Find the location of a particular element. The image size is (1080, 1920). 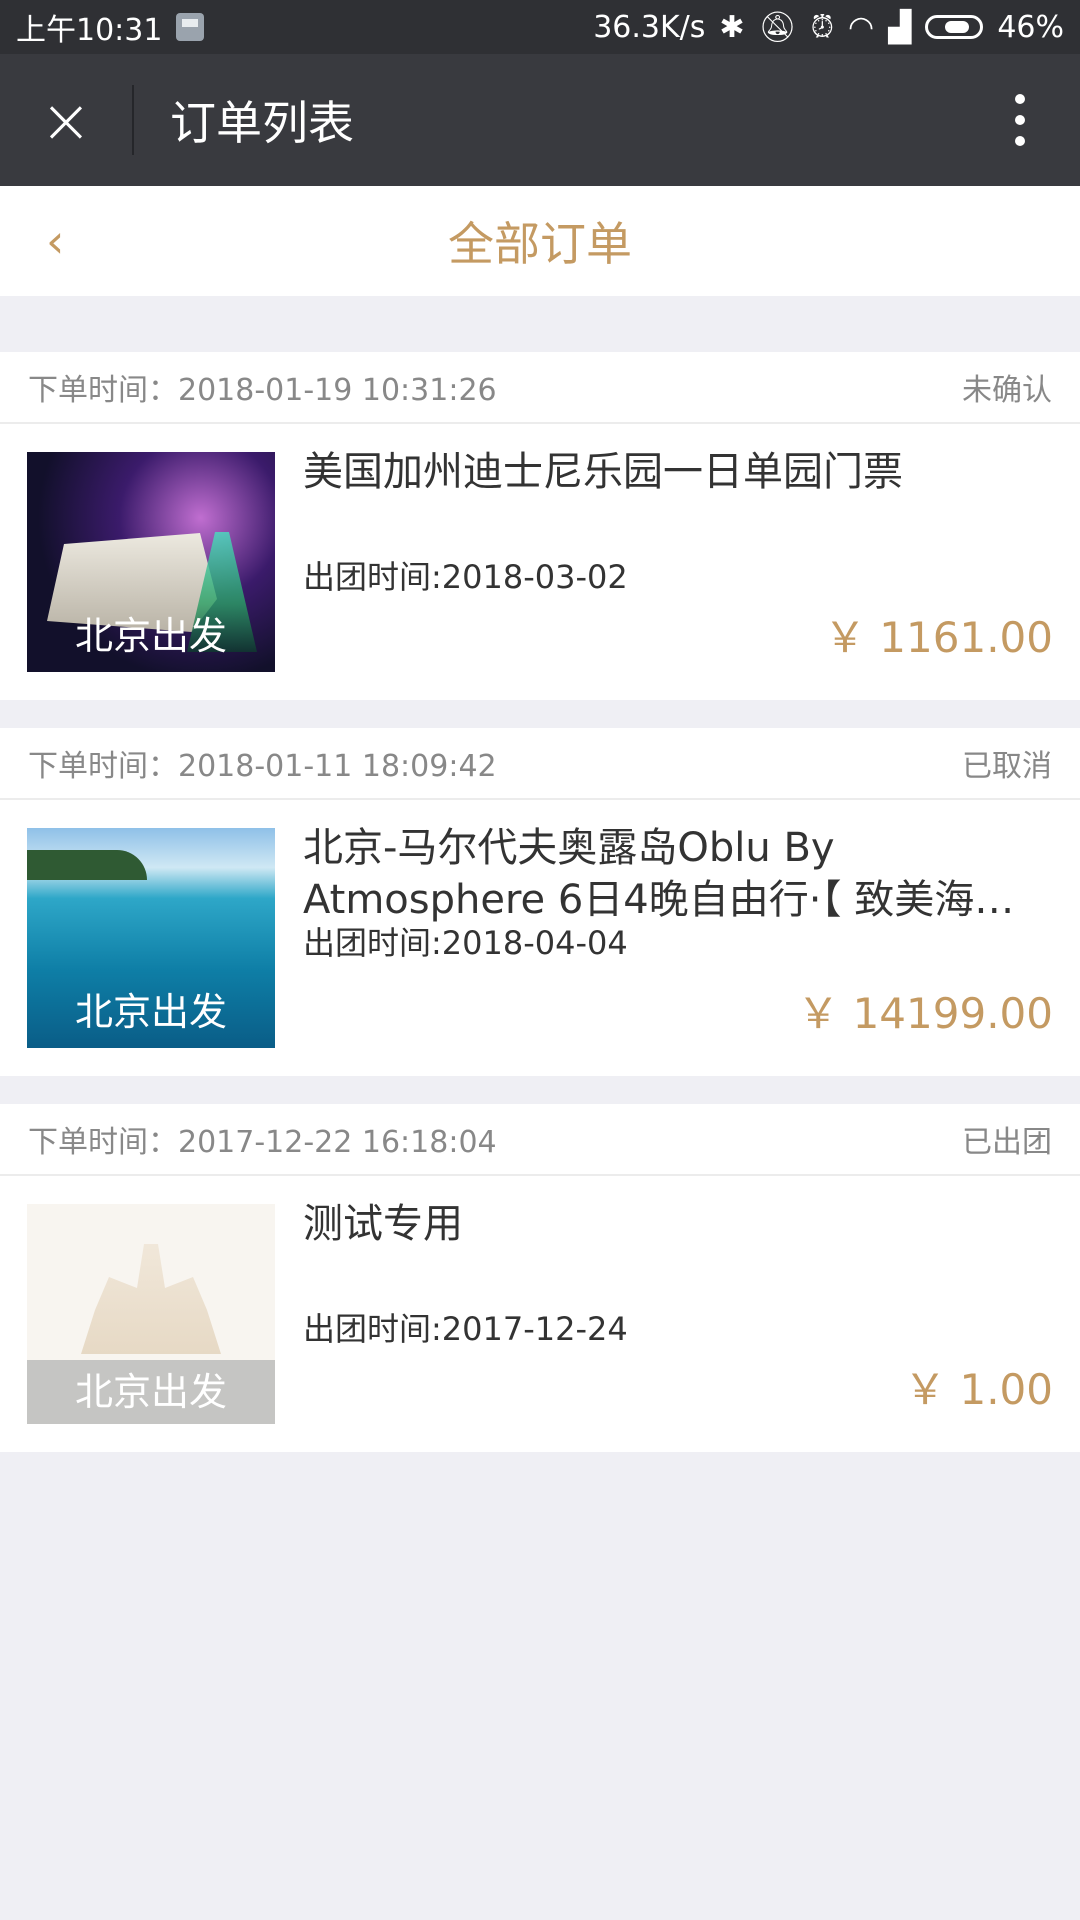

status-bar-left: 上午10:31 is located at coordinates (110, 27).